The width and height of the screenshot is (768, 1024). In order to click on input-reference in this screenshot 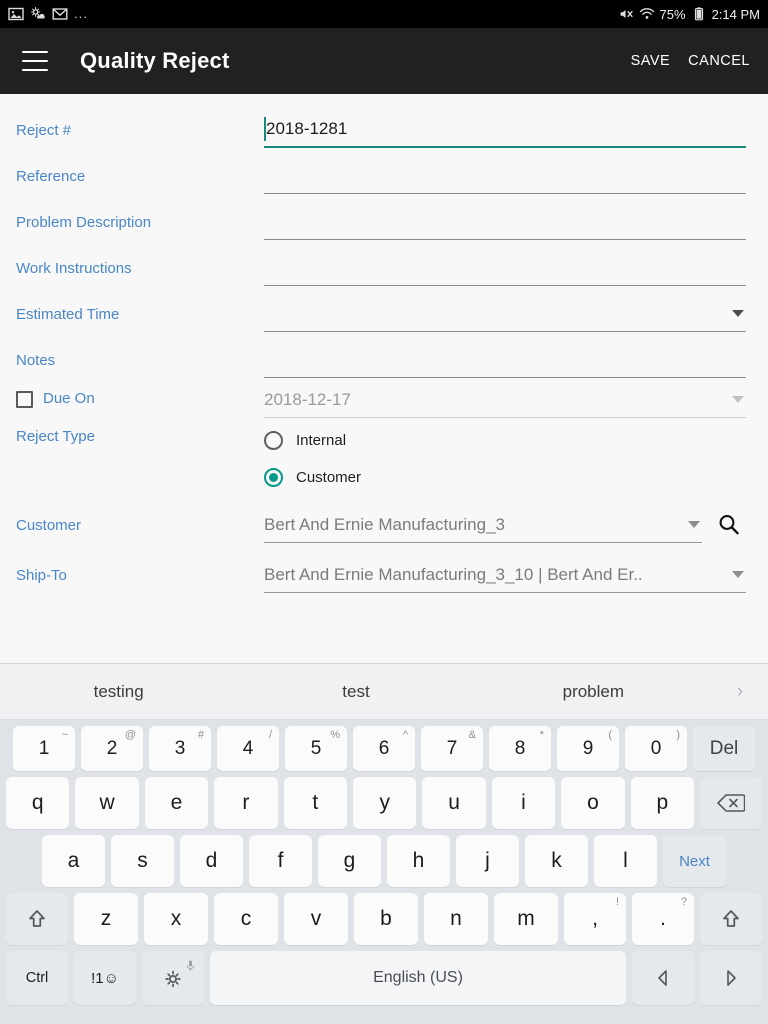, I will do `click(505, 176)`.